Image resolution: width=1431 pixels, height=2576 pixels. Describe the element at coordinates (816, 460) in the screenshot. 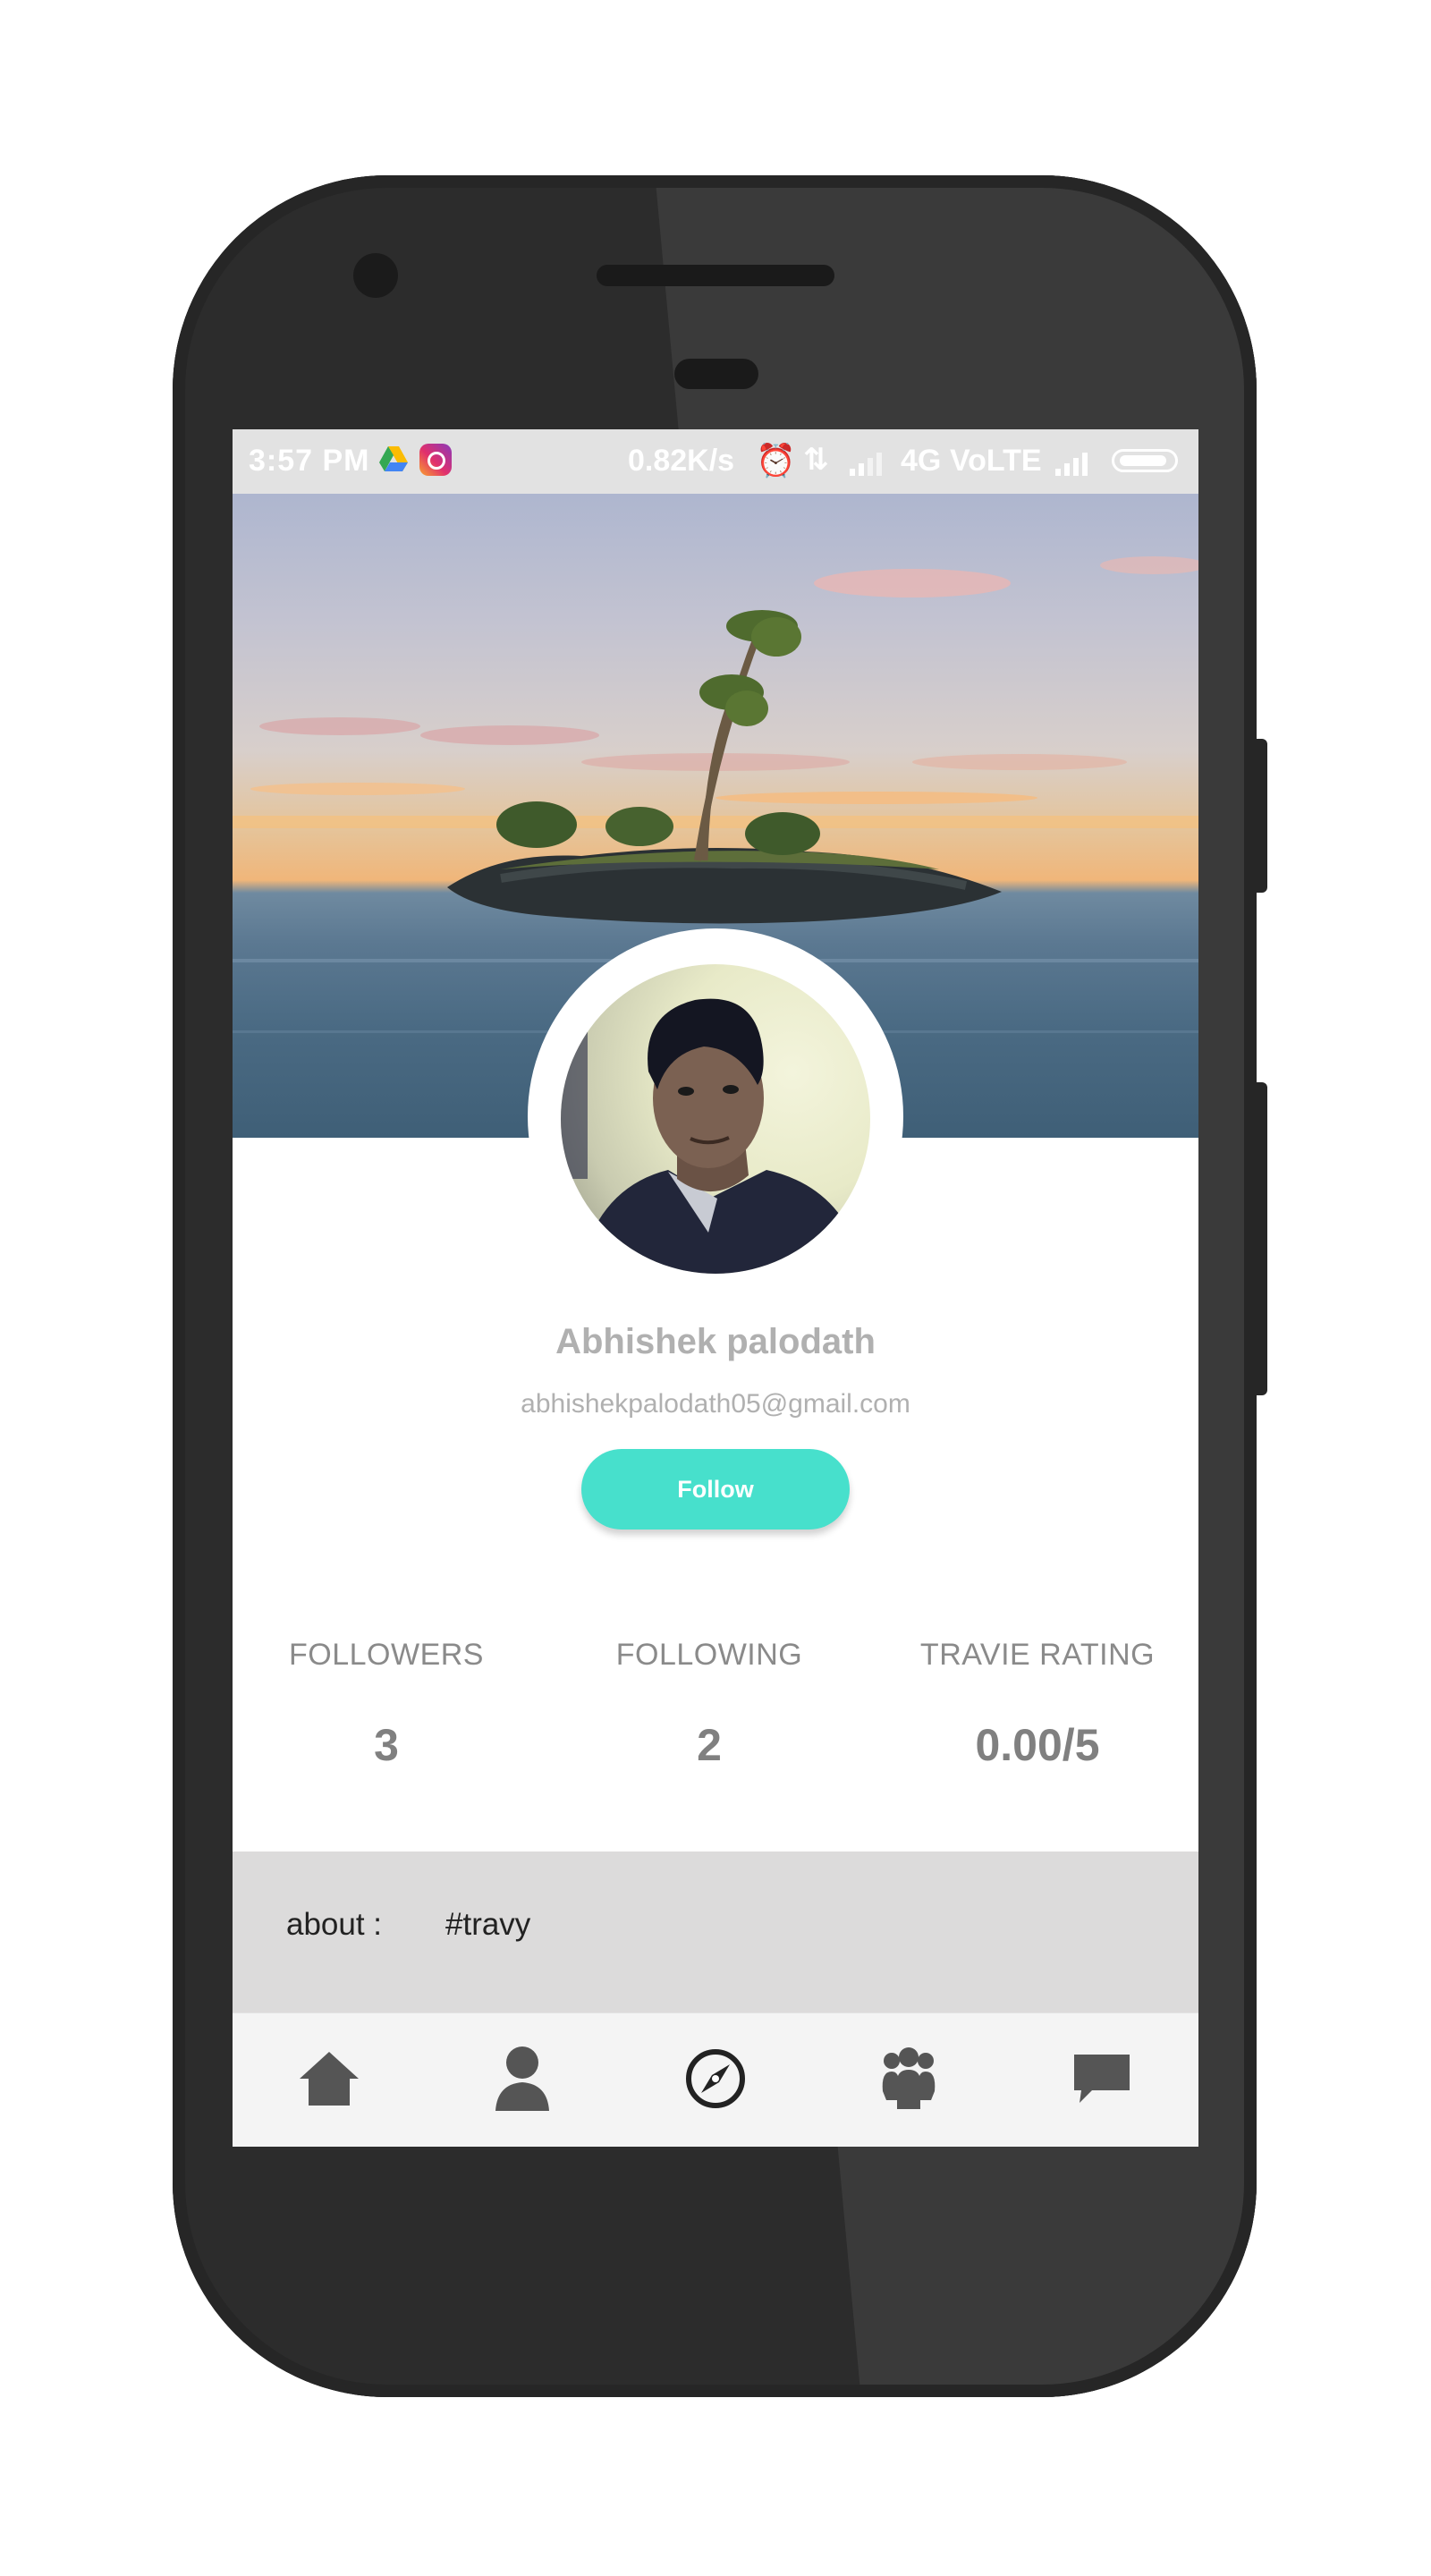

I see `data-transfer-icon: ⇅` at that location.